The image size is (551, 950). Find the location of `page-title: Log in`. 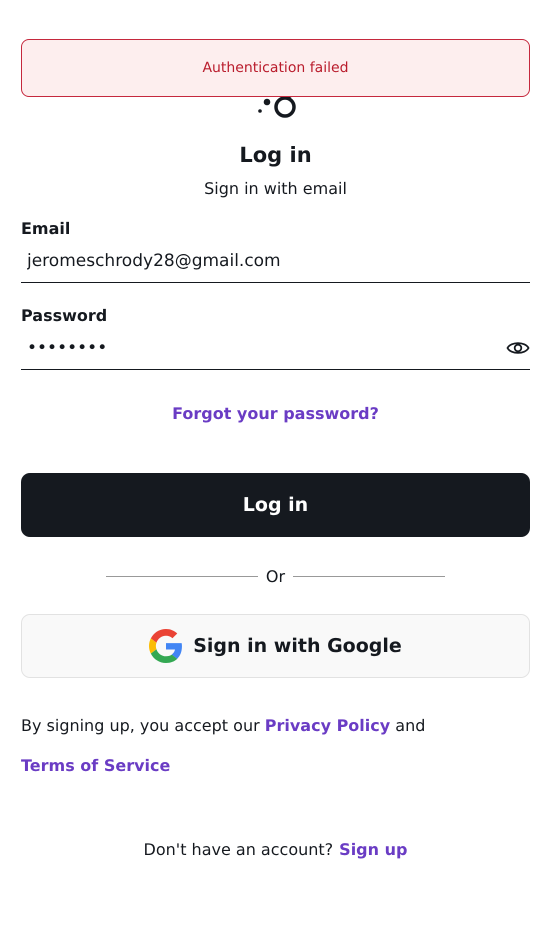

page-title: Log in is located at coordinates (275, 155).